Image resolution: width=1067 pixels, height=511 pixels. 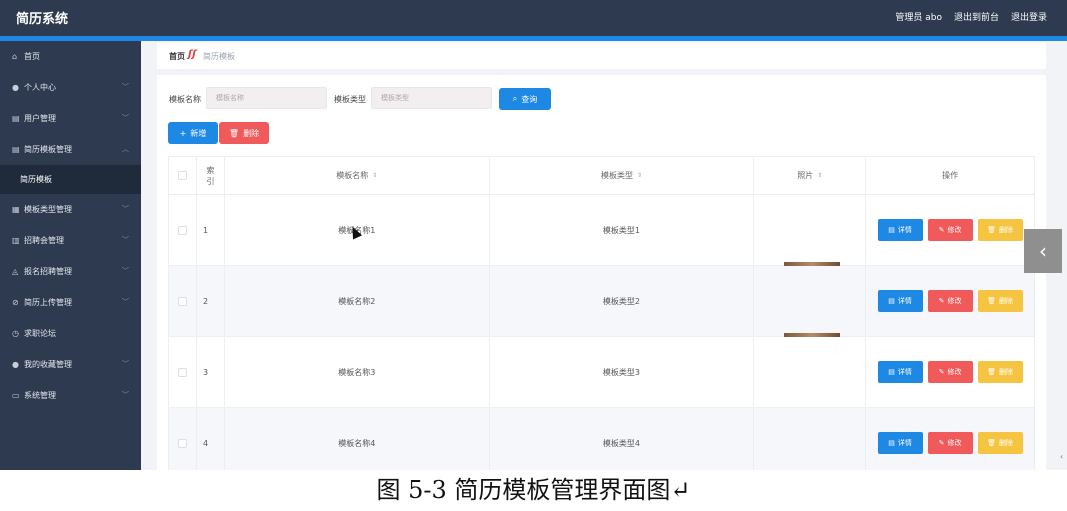 What do you see at coordinates (601, 56) in the screenshot?
I see `breadcrumb: 首页 ʃʃ 简历模板` at bounding box center [601, 56].